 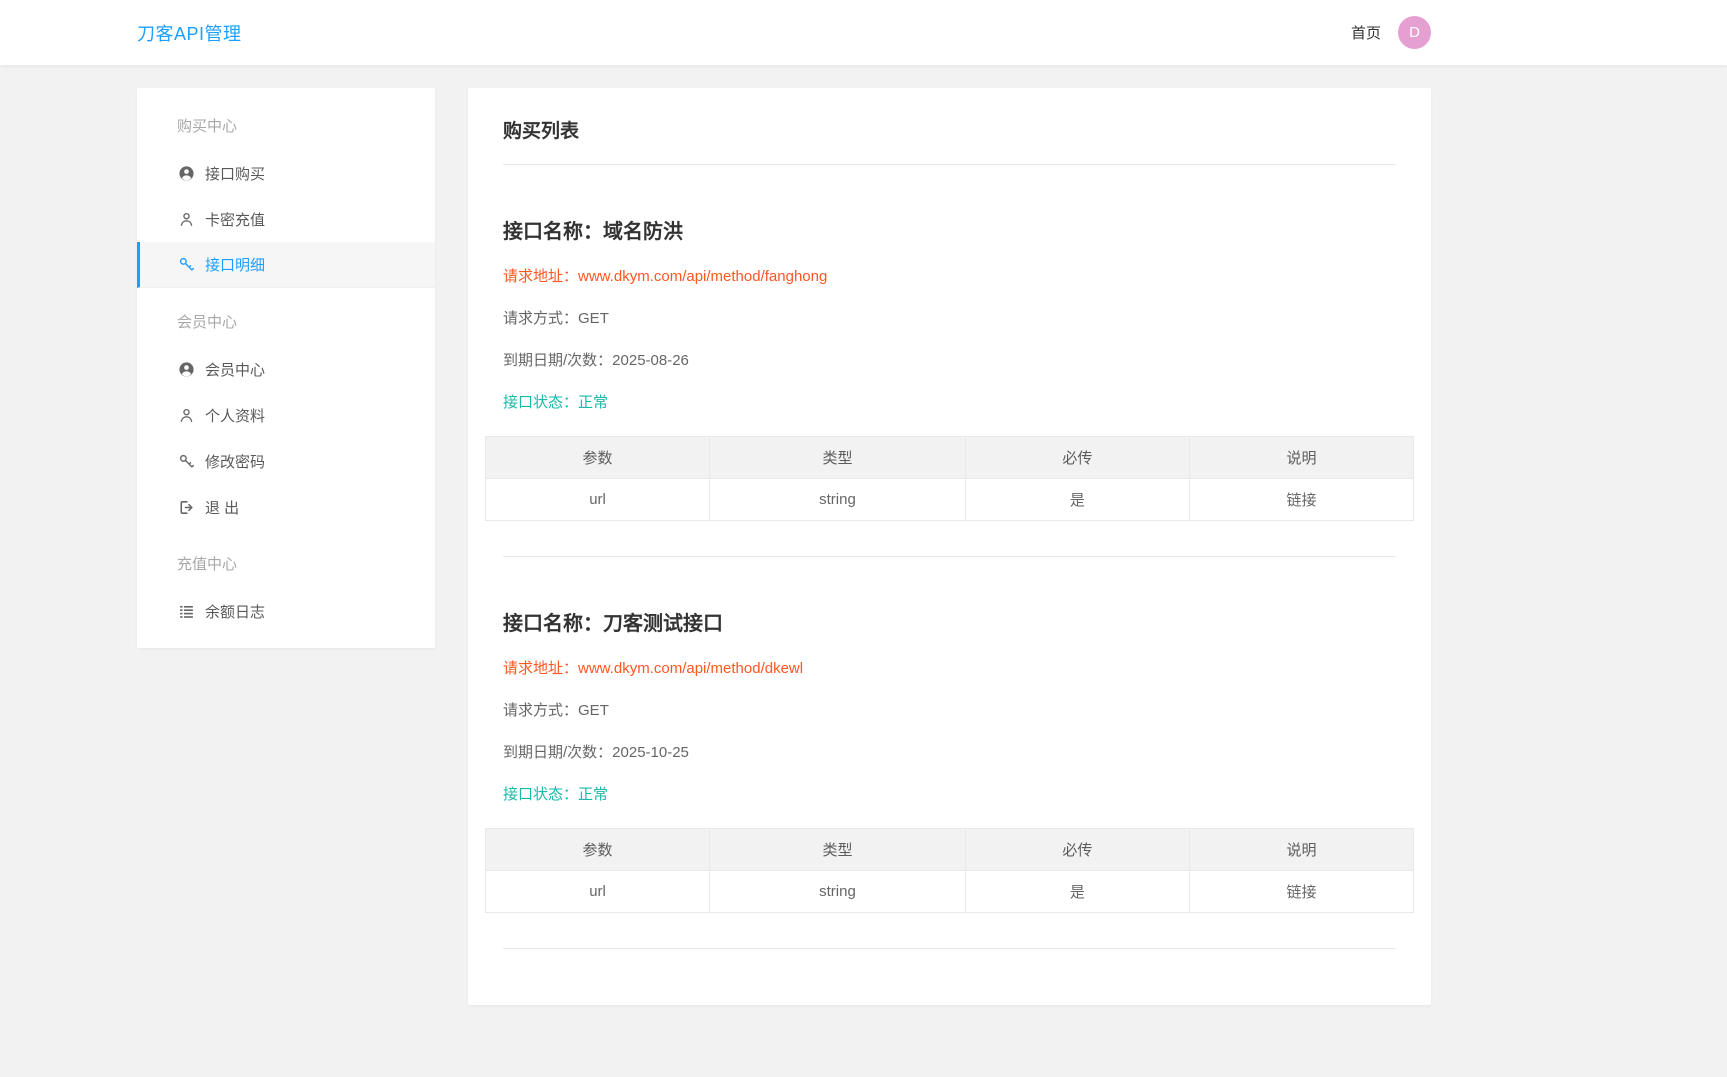 What do you see at coordinates (949, 751) in the screenshot?
I see `api-expire: 到期日期/次数：2025-10-25` at bounding box center [949, 751].